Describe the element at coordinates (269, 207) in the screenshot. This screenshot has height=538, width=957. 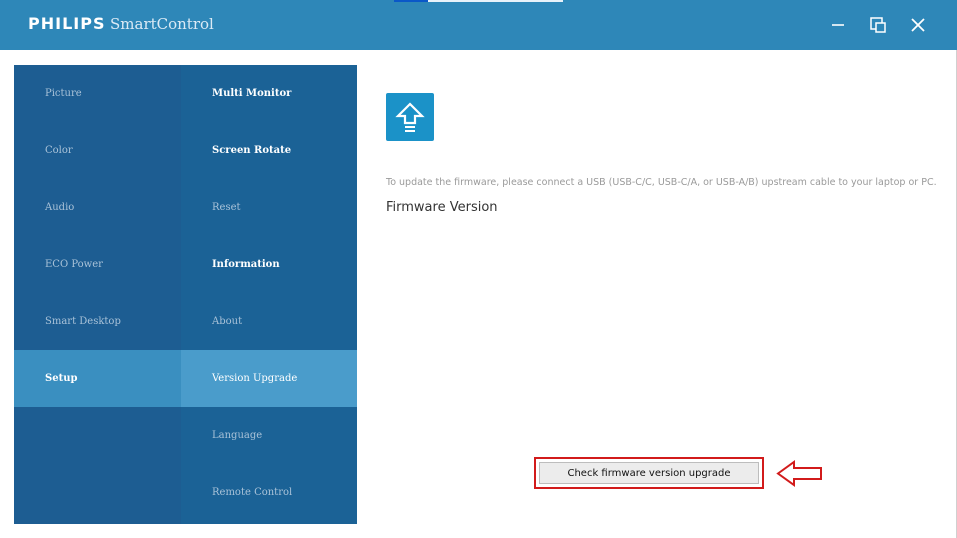
I see `submenu-item-reset: Reset` at that location.